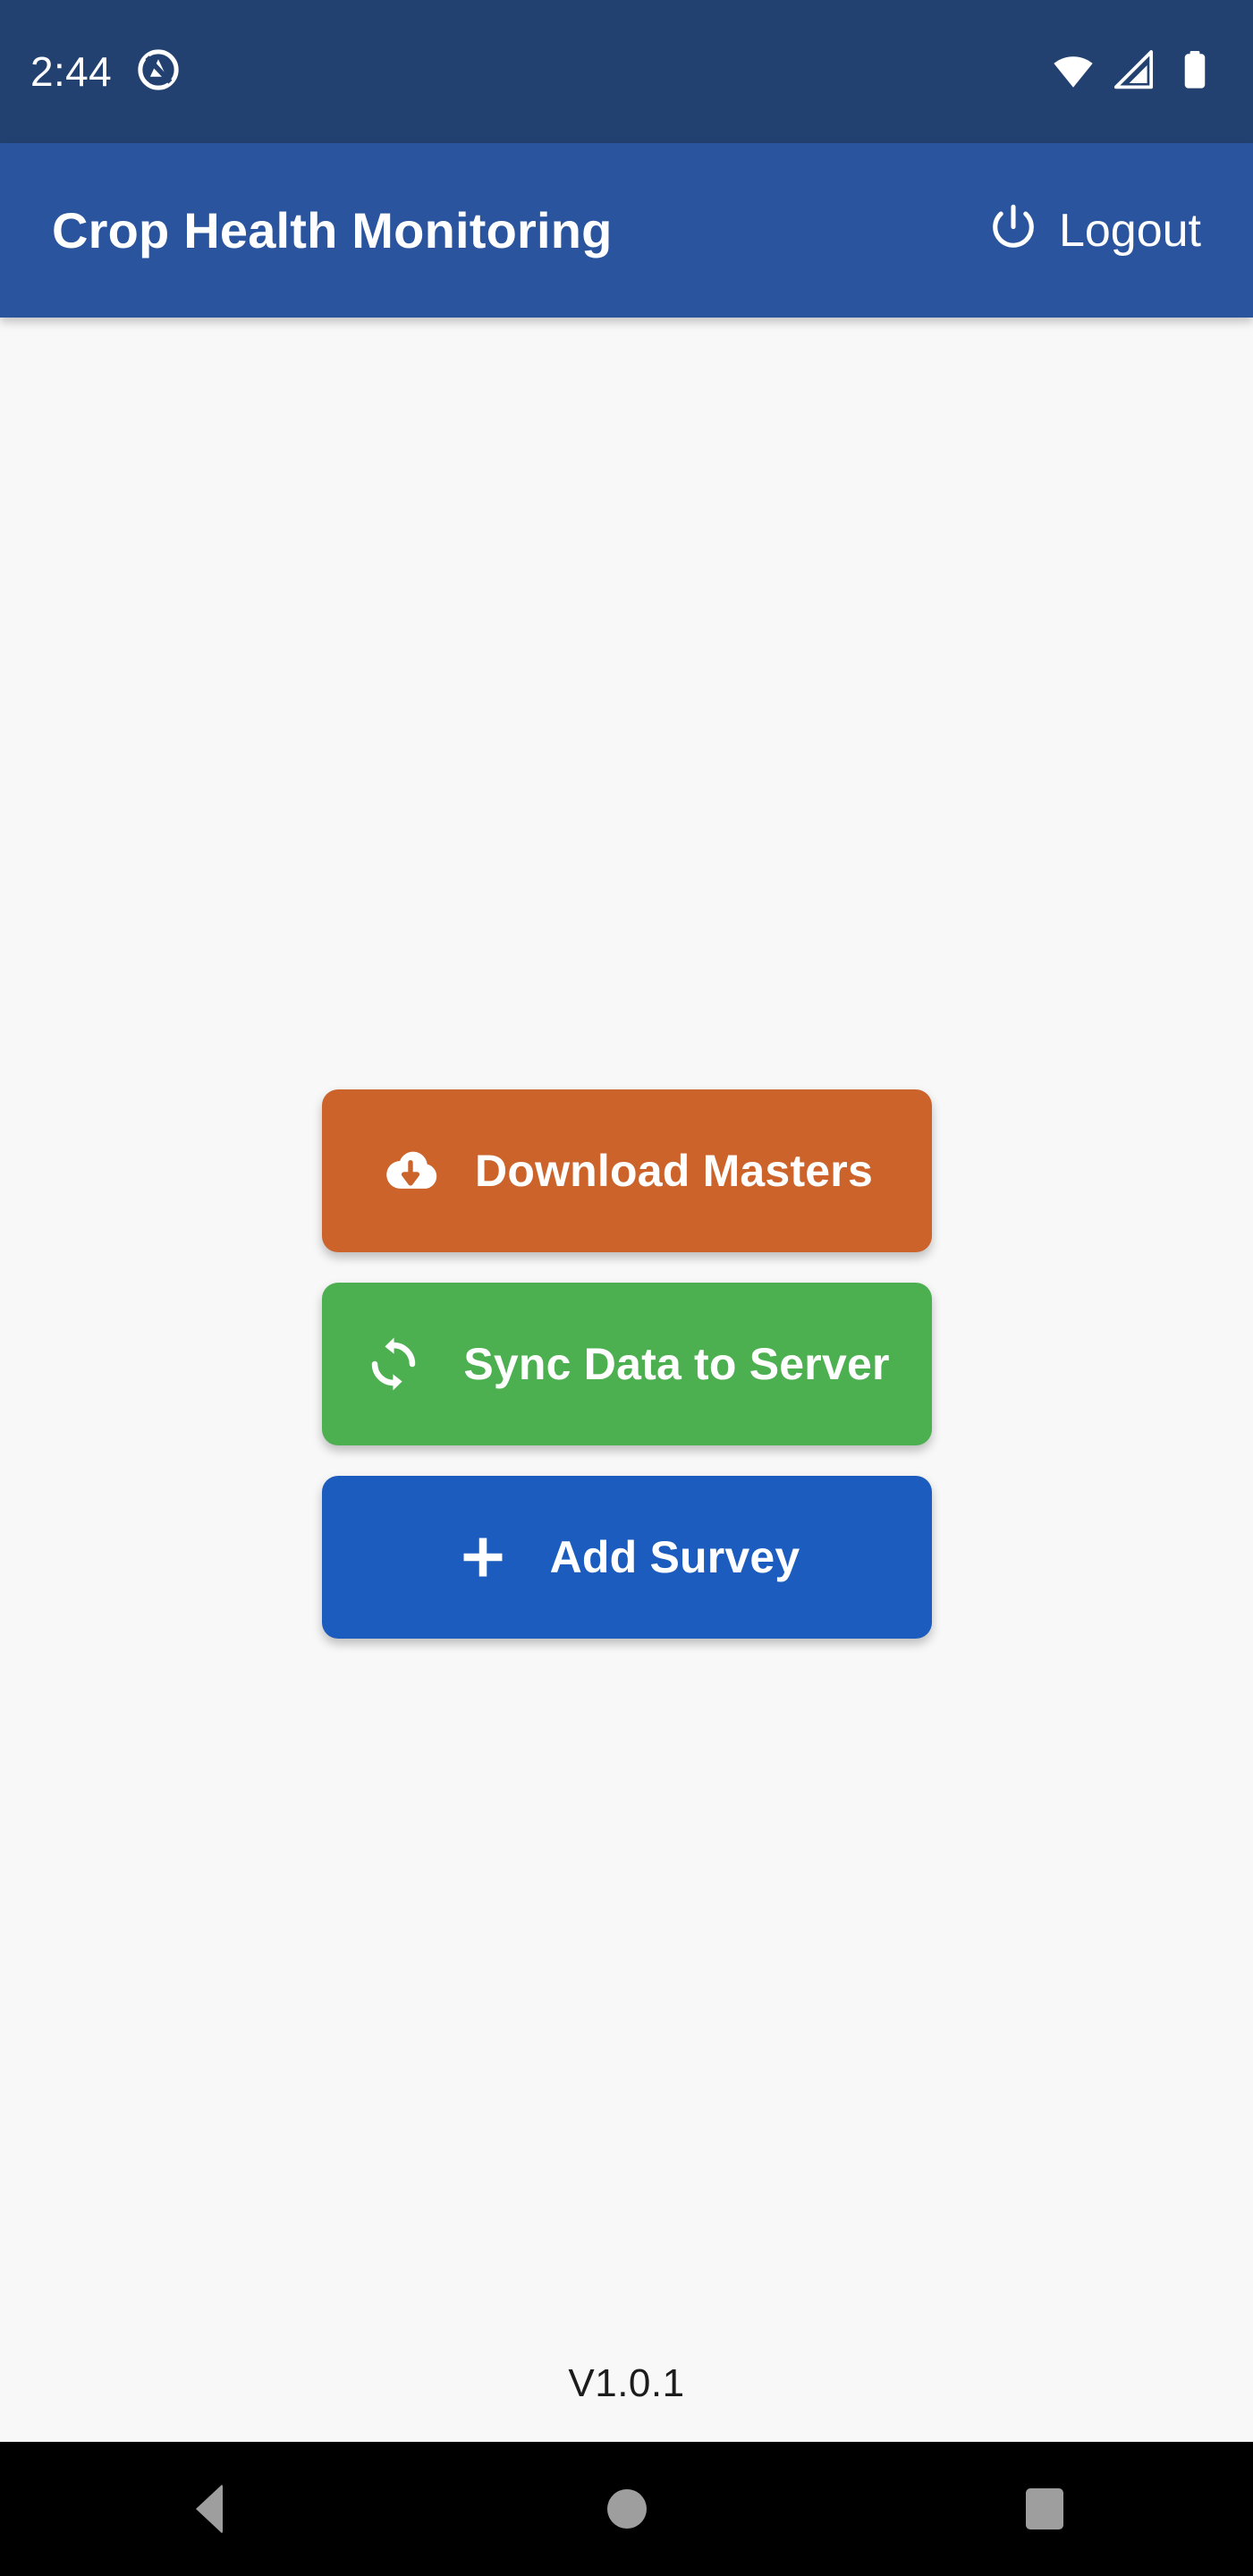 This screenshot has width=1253, height=2576. Describe the element at coordinates (1013, 230) in the screenshot. I see `power-icon` at that location.